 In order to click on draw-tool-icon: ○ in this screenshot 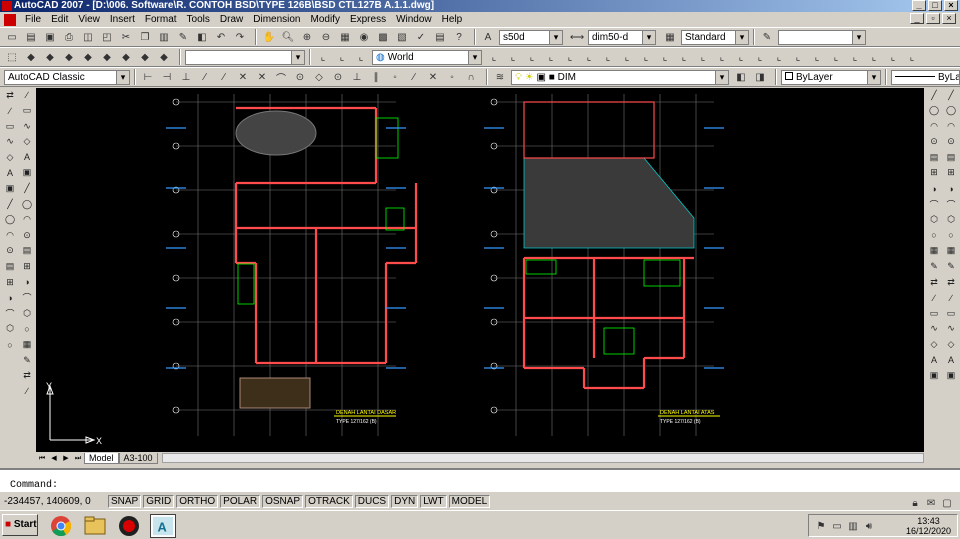, I will do `click(27, 329)`.